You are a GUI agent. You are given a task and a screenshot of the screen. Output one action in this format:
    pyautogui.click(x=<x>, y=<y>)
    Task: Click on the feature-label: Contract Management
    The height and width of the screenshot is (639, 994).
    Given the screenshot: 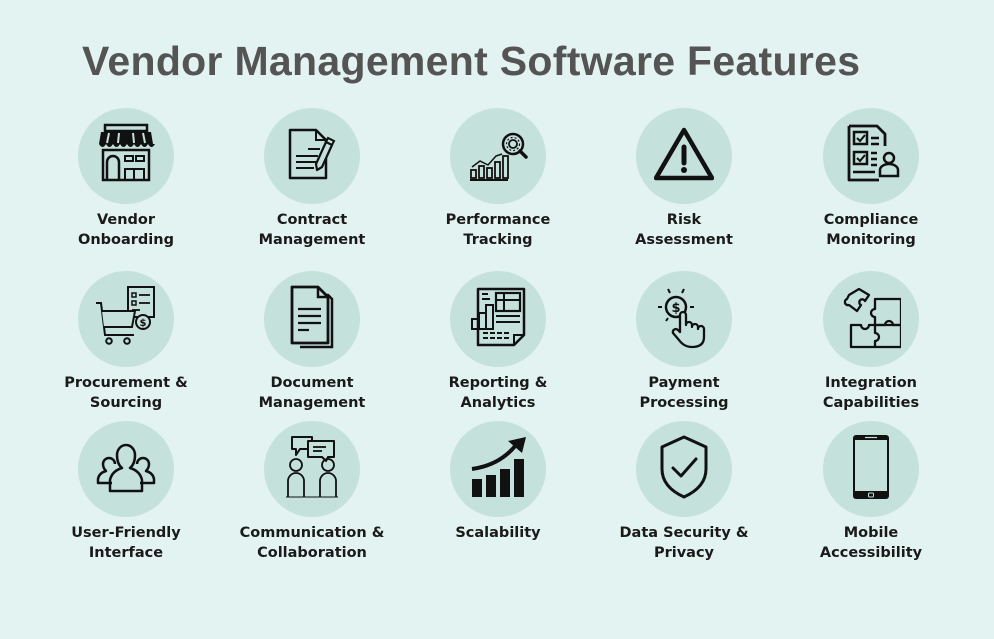 What is the action you would take?
    pyautogui.click(x=312, y=230)
    